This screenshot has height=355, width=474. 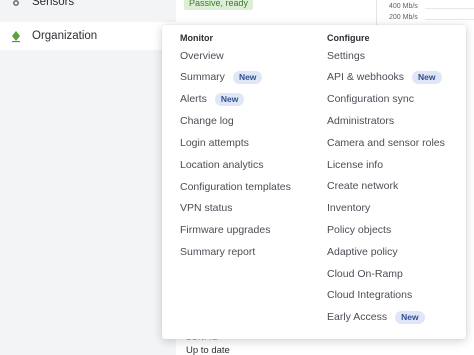 I want to click on menu-item-configuration-sync: Configuration sync, so click(x=370, y=99).